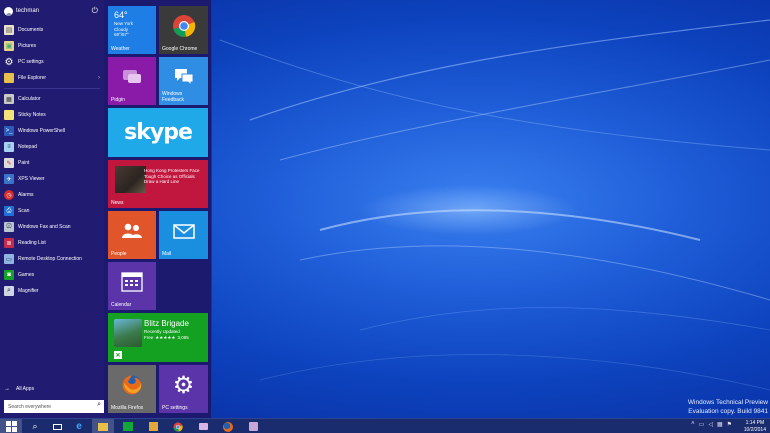 The width and height of the screenshot is (770, 433). I want to click on store-icon, so click(128, 426).